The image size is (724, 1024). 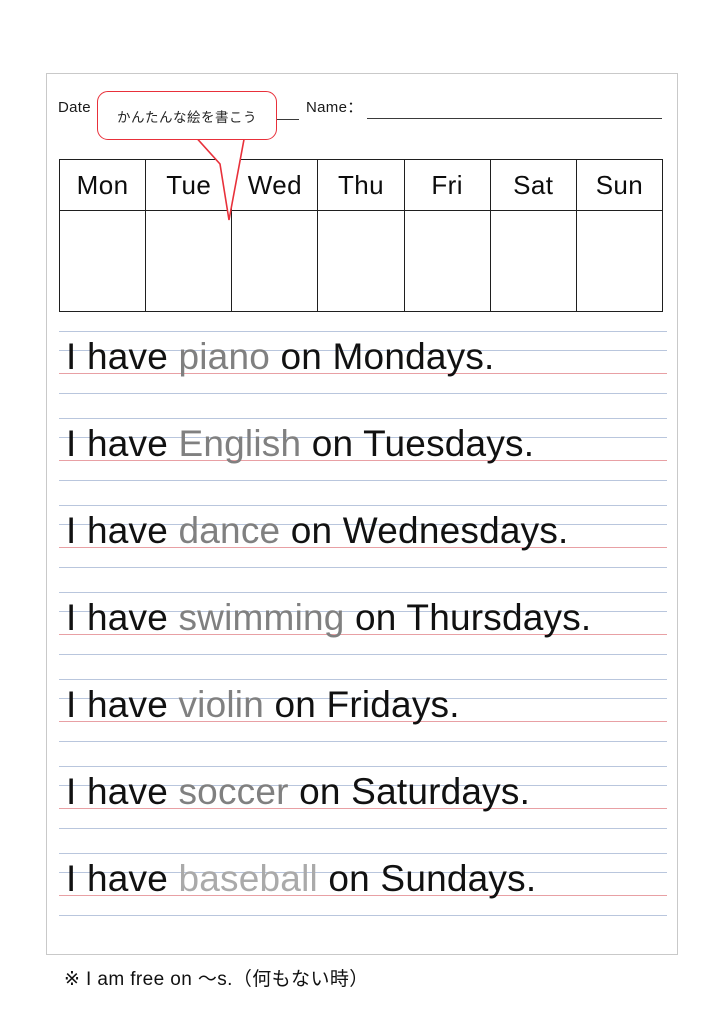 I want to click on writing-row: I have piano on Mondays., so click(x=363, y=372).